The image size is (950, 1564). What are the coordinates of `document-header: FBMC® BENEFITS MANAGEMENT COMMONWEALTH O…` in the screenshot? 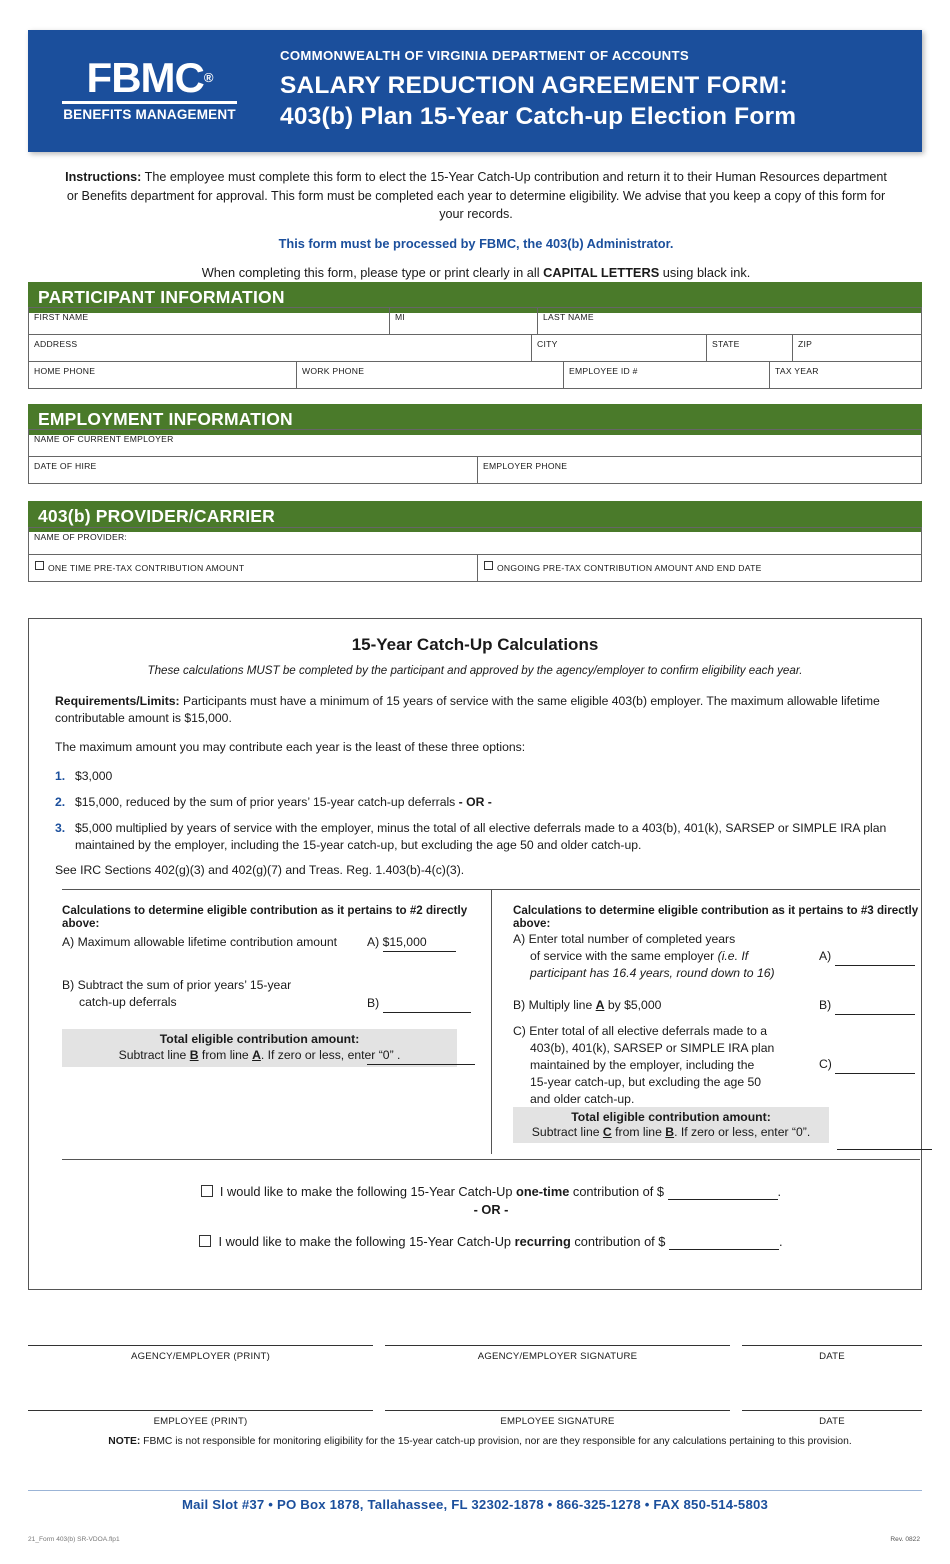 It's located at (475, 91).